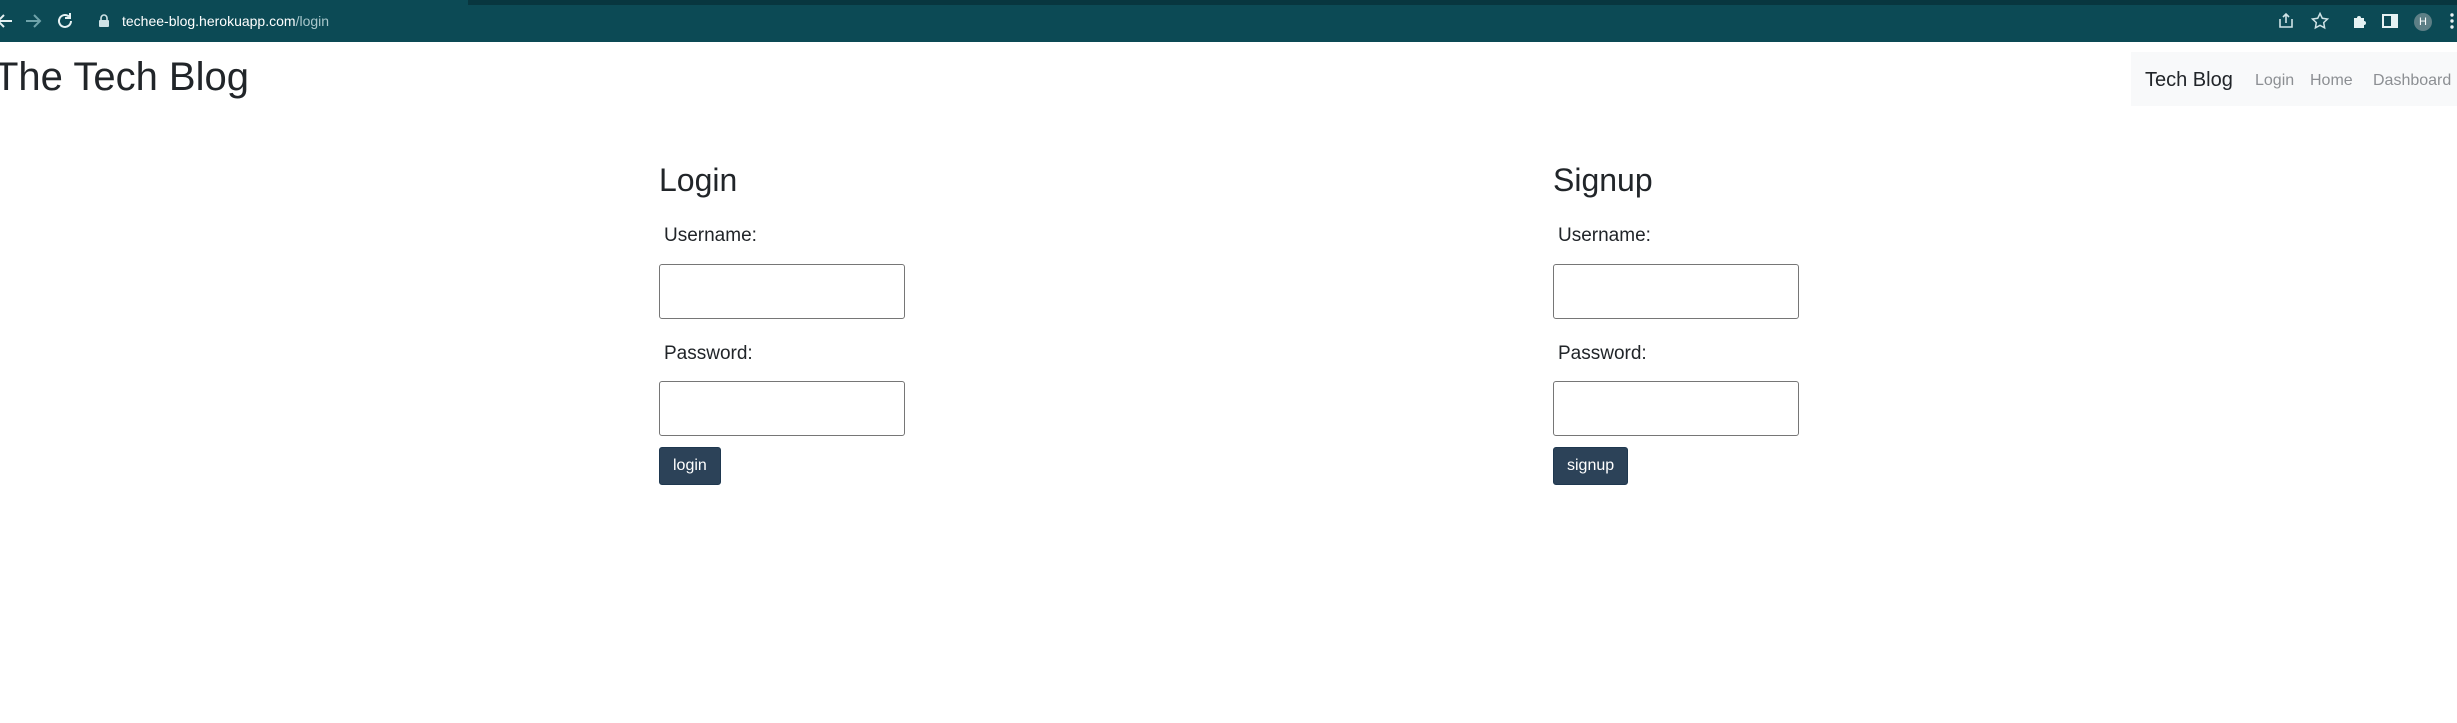  I want to click on nav-link-login: Login, so click(2274, 81).